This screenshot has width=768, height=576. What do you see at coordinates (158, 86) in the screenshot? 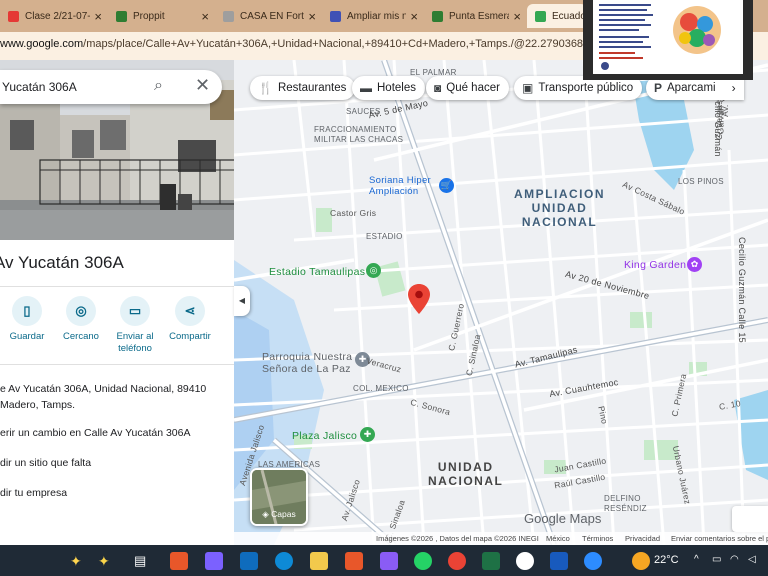
I see `search-icon: ⌕` at bounding box center [158, 86].